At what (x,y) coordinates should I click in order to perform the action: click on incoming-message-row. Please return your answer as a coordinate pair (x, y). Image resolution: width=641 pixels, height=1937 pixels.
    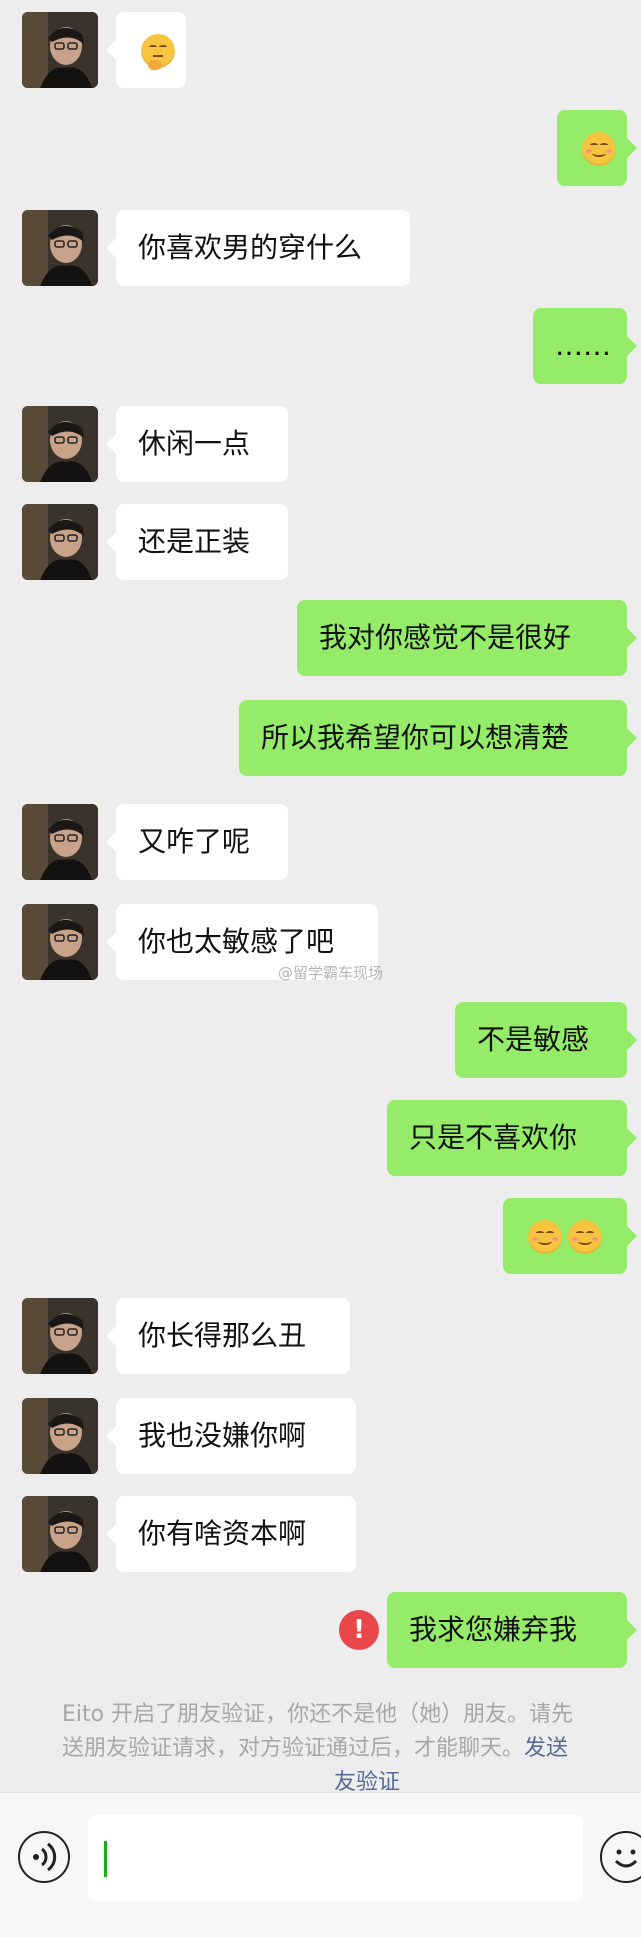
    Looking at the image, I should click on (320, 52).